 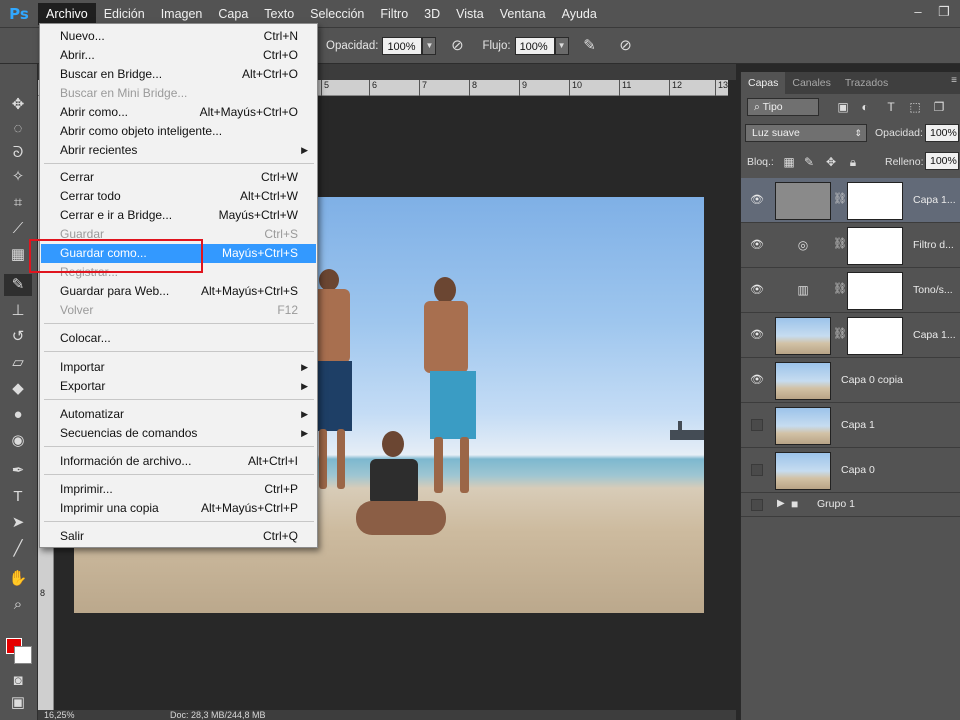 I want to click on menu-item-importar: Importar ▶, so click(x=178, y=367).